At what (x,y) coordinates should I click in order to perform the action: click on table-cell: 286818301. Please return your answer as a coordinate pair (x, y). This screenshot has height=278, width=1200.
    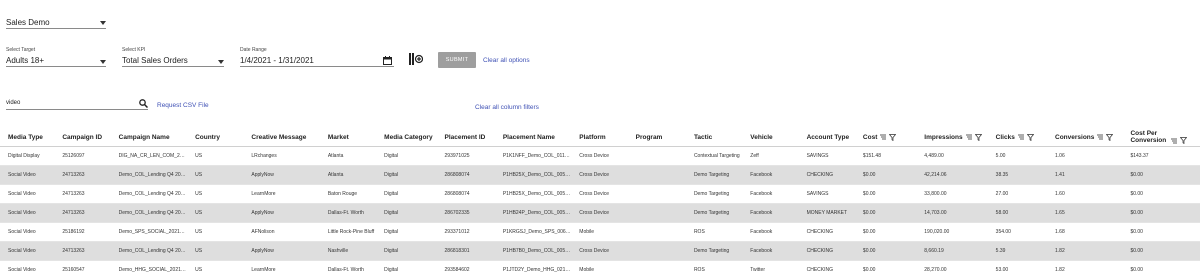
    Looking at the image, I should click on (465, 251).